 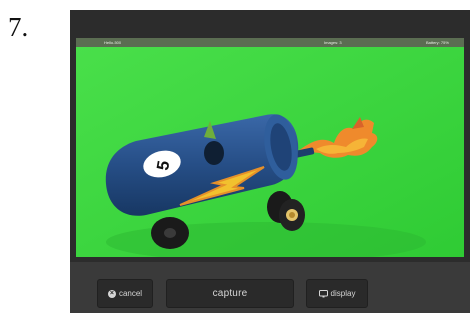 I want to click on capture-button-label: capture, so click(x=230, y=293).